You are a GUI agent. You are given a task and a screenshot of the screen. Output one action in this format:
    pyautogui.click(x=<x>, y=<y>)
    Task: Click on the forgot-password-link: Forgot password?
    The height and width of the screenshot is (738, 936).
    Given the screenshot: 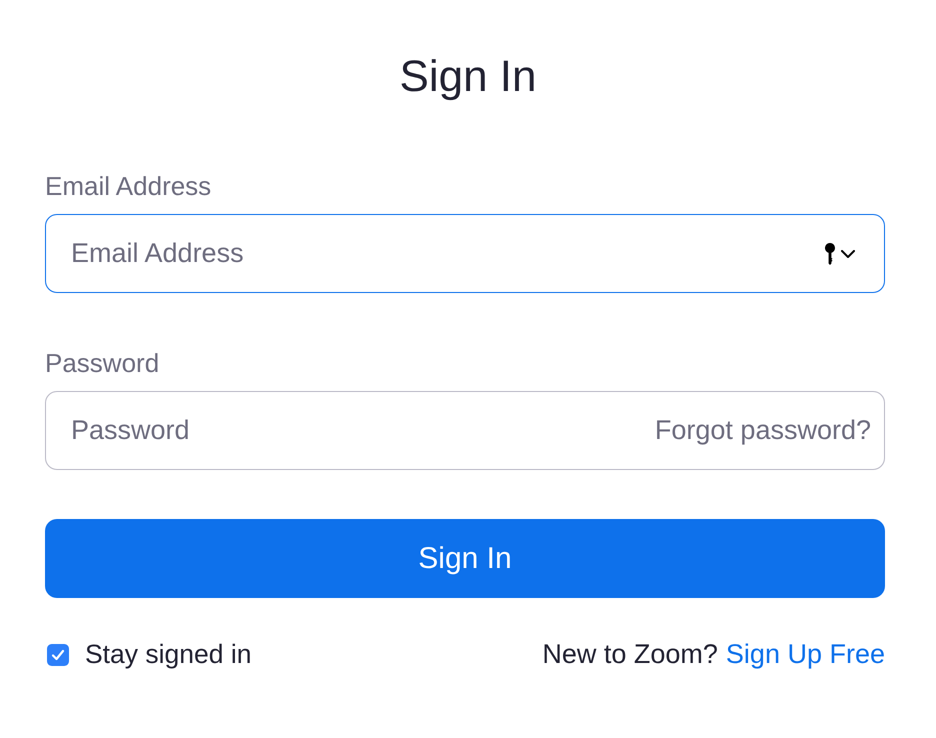 What is the action you would take?
    pyautogui.click(x=762, y=430)
    